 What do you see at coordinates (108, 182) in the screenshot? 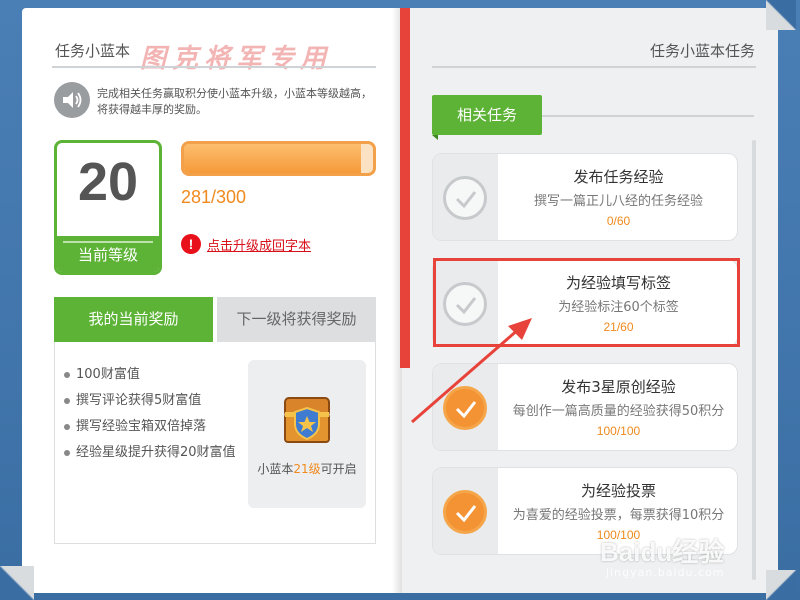
I see `level-value: 20` at bounding box center [108, 182].